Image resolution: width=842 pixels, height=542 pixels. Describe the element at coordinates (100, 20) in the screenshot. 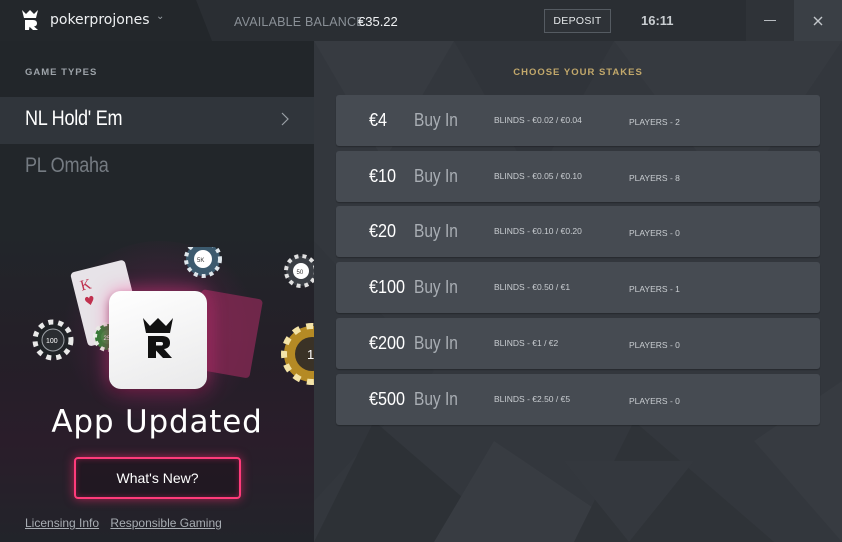

I see `username: pokerprojones` at that location.